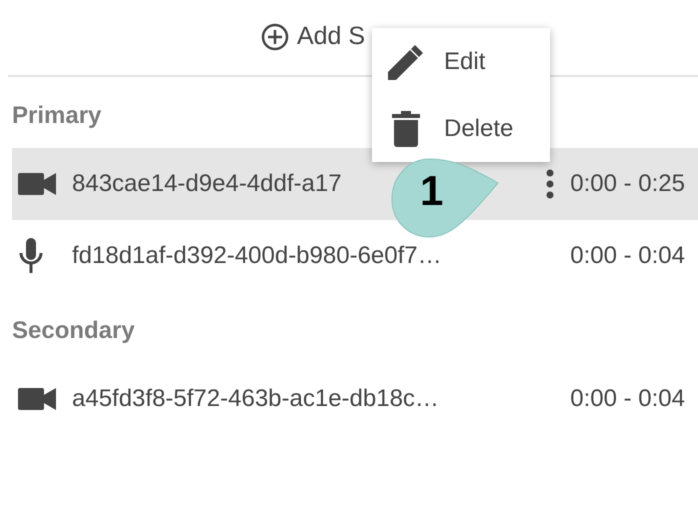  I want to click on add-icon, so click(274, 36).